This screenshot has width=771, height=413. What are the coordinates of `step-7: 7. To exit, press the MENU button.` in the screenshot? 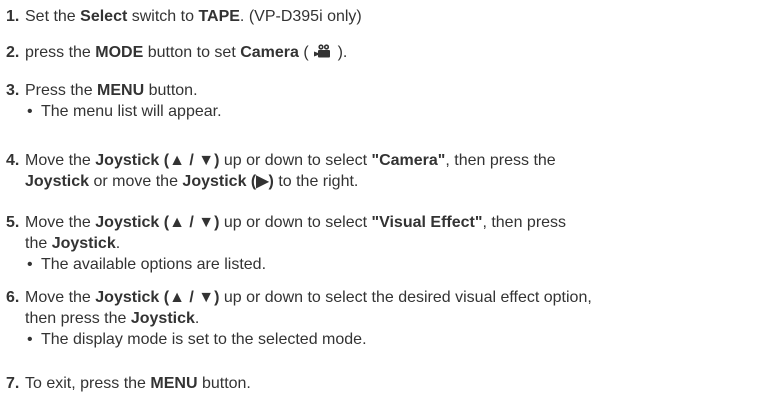 It's located at (385, 383).